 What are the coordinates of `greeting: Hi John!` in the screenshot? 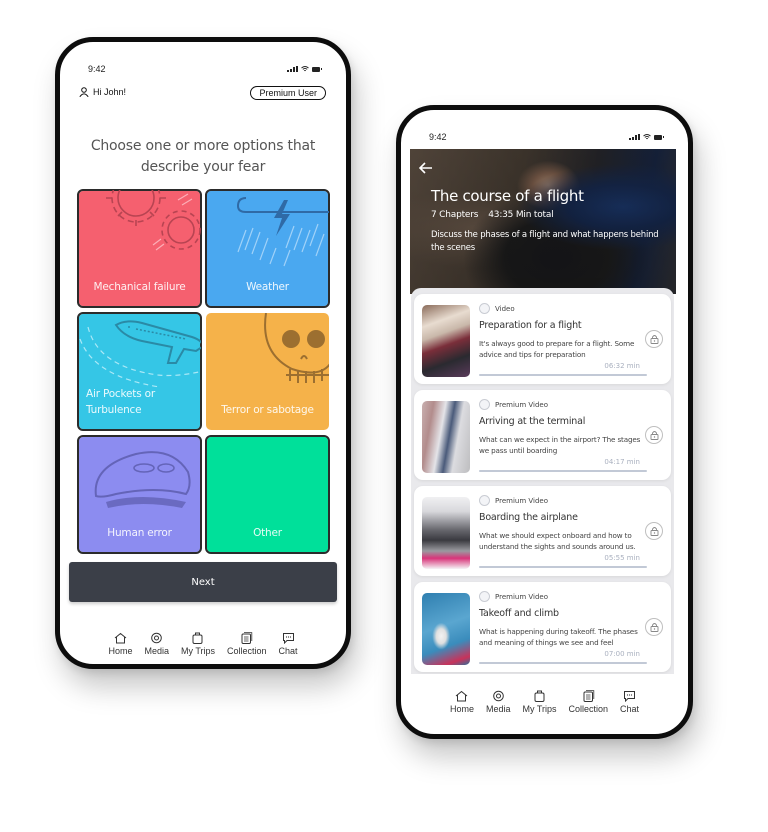 It's located at (102, 92).